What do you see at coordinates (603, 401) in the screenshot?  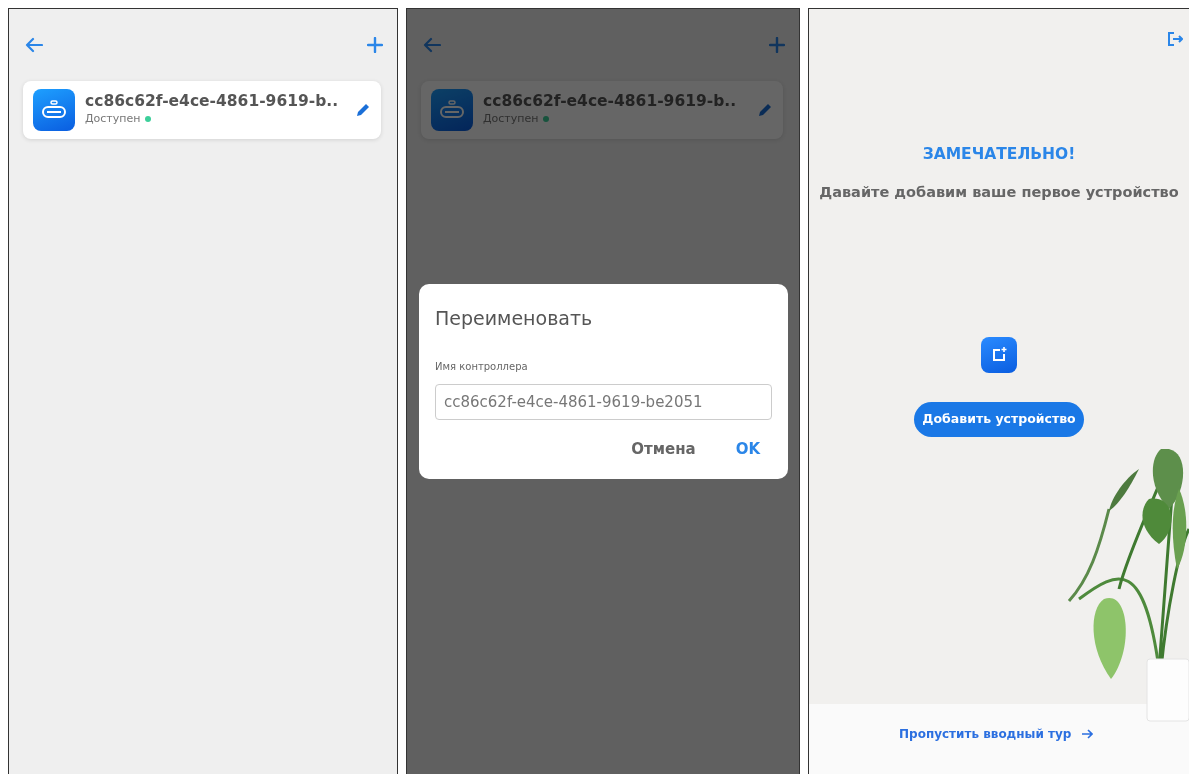 I see `name-field: cc86c62f-e4ce-4861-9619-be2051` at bounding box center [603, 401].